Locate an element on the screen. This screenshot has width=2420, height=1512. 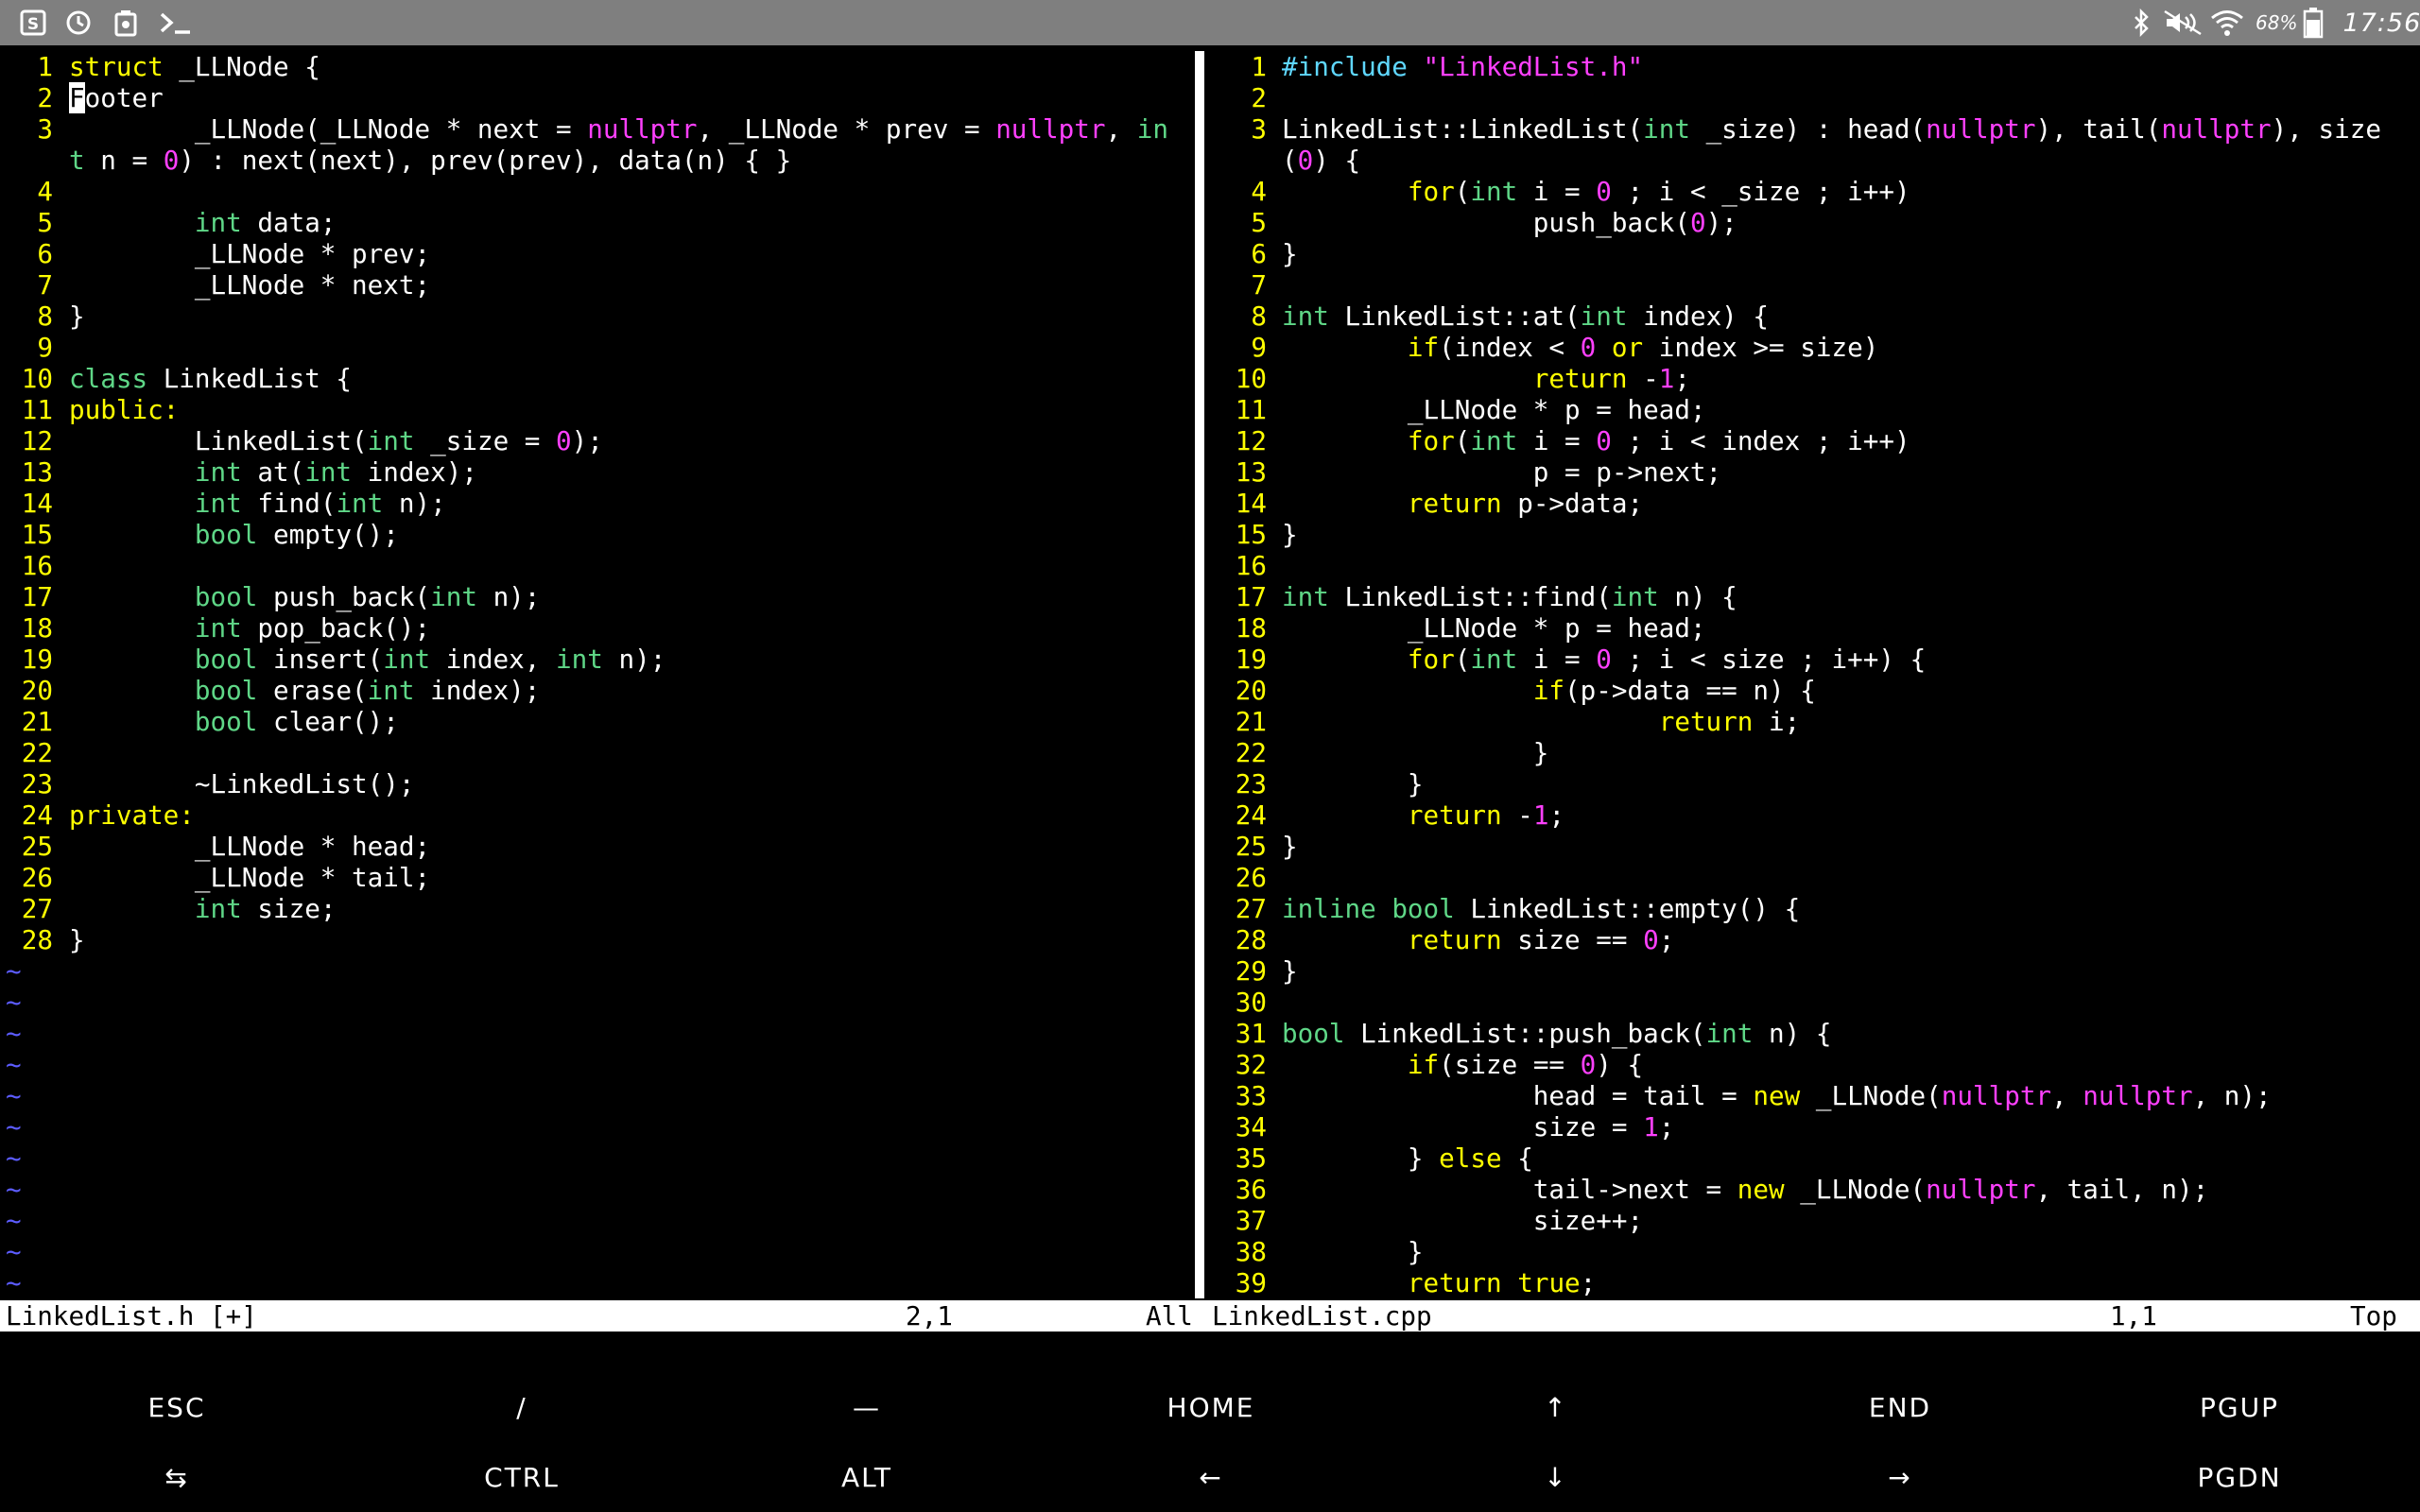
code-line: 35 } else { is located at coordinates (1813, 1158).